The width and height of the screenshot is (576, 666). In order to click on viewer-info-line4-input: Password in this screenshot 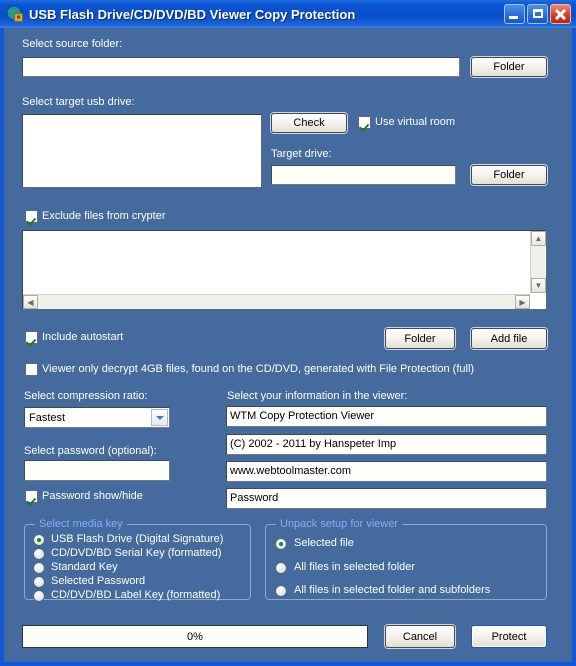, I will do `click(386, 498)`.